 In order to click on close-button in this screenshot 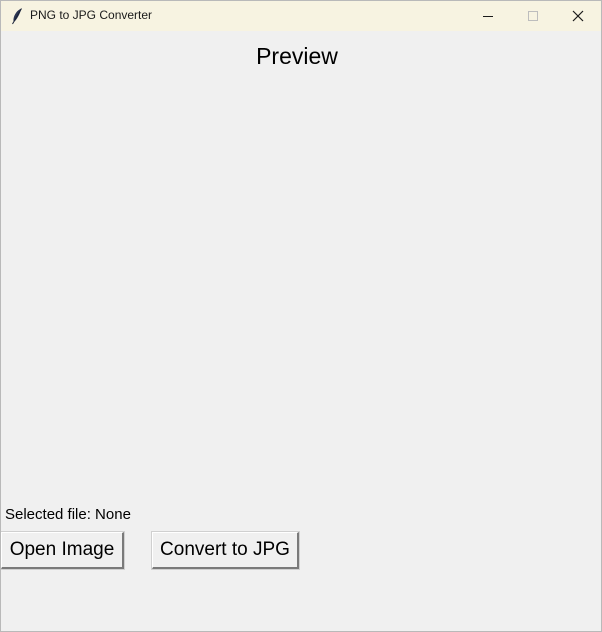, I will do `click(578, 16)`.